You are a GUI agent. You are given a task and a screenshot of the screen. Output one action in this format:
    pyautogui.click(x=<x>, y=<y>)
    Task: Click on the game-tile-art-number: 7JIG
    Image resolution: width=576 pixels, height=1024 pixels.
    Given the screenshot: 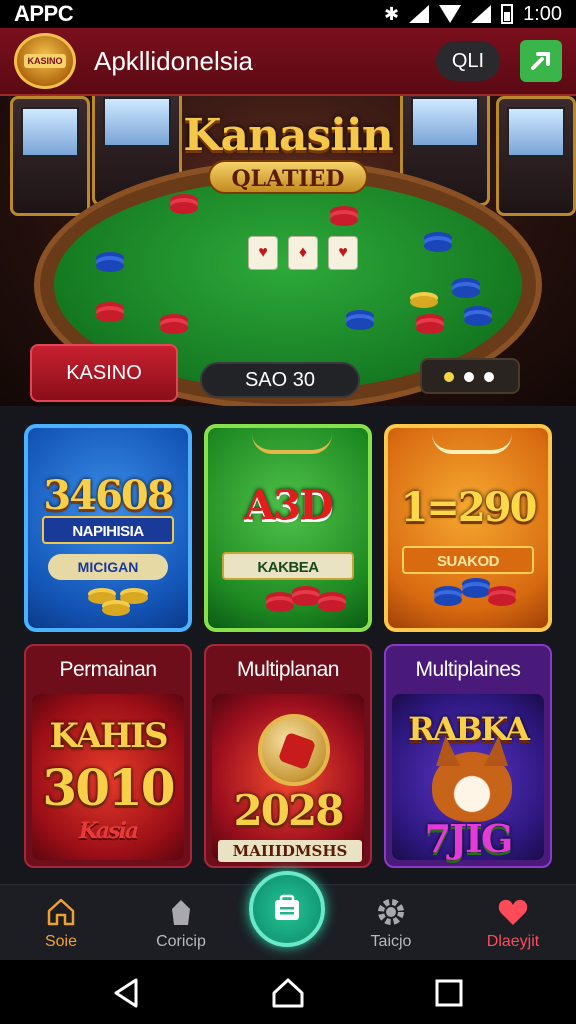 What is the action you would take?
    pyautogui.click(x=469, y=838)
    